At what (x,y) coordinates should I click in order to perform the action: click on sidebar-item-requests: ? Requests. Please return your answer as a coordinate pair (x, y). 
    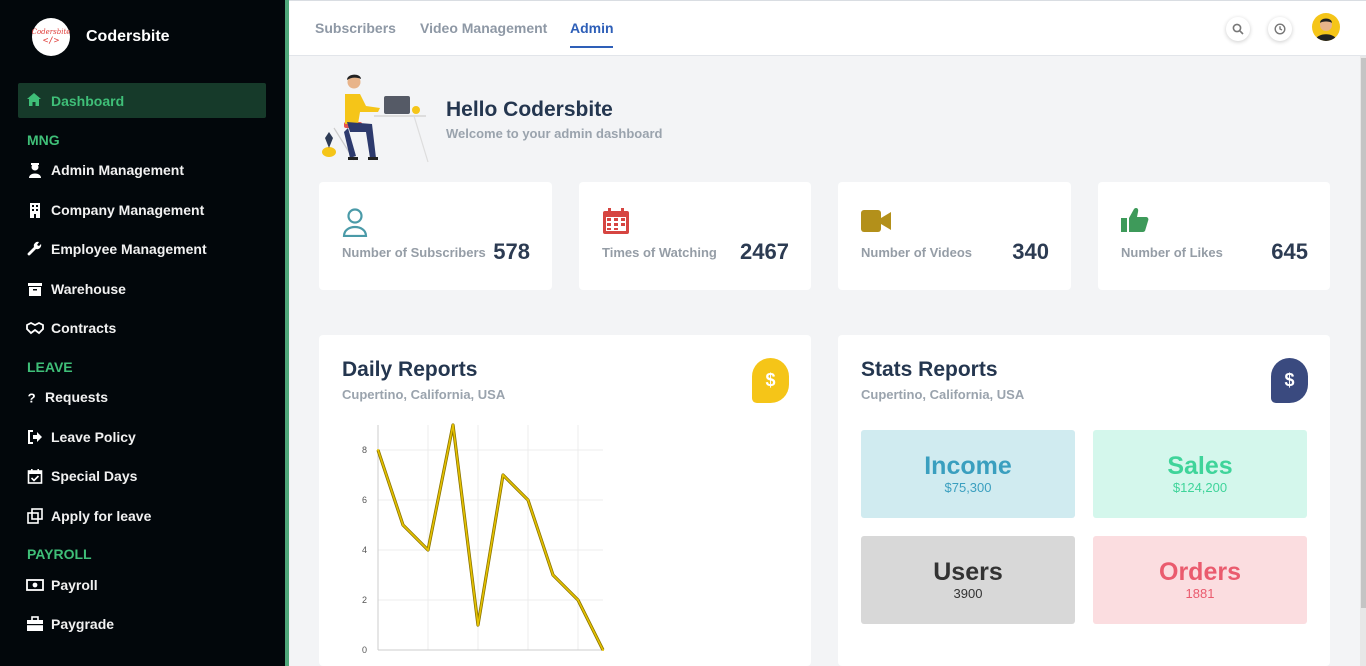
    Looking at the image, I should click on (66, 397).